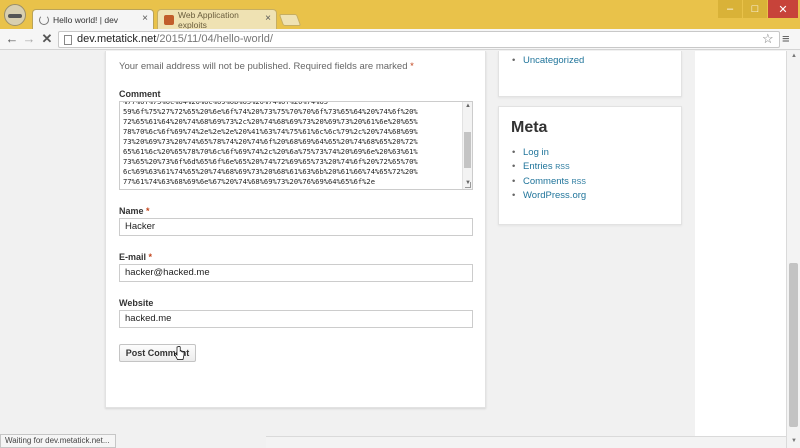  What do you see at coordinates (86, 19) in the screenshot?
I see `tab-title: Hello world! | dev` at bounding box center [86, 19].